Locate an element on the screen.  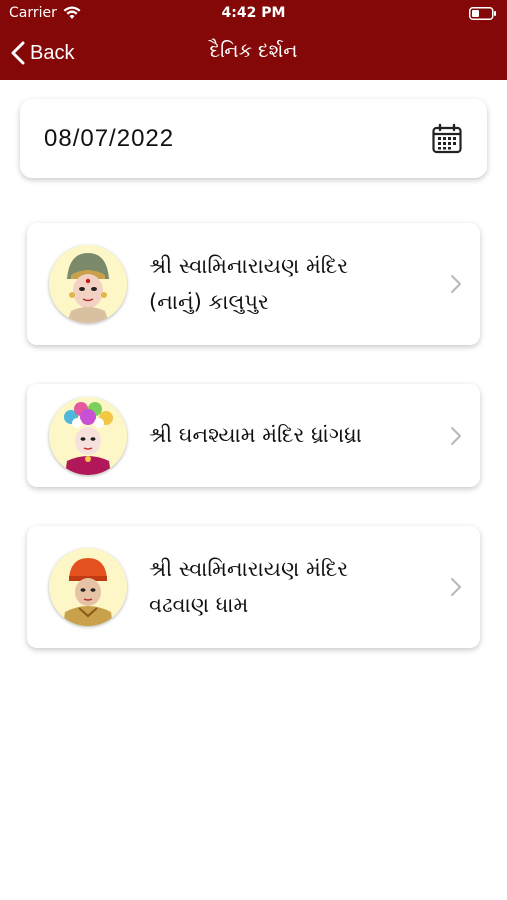
temple-name: શ્રી ઘનશ્યામ મંદિર ધ્રાંગધ્રા is located at coordinates (255, 435).